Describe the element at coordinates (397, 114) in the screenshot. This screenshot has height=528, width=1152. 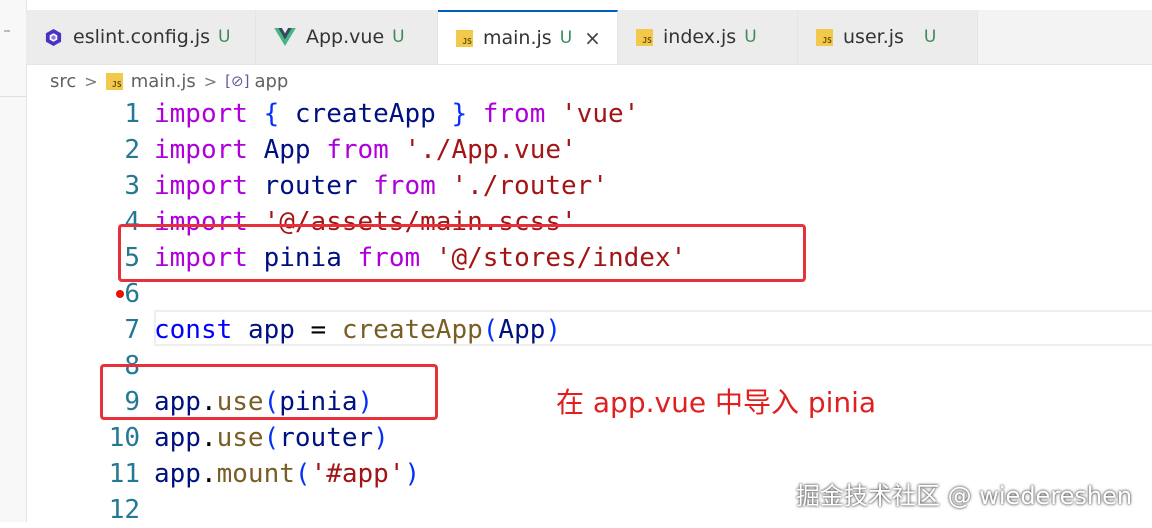
I see `code-text: import { createApp } from 'vue'` at that location.